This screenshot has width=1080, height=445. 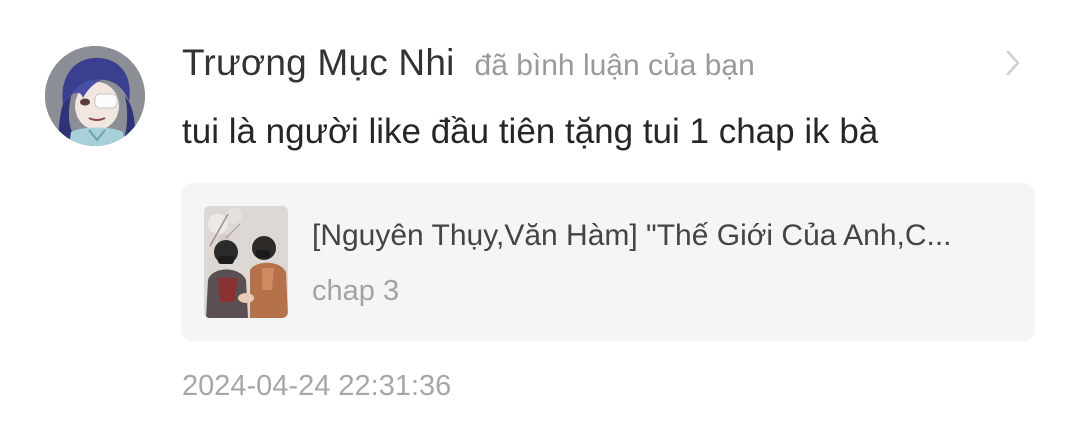 What do you see at coordinates (1013, 63) in the screenshot?
I see `chevron-right-icon` at bounding box center [1013, 63].